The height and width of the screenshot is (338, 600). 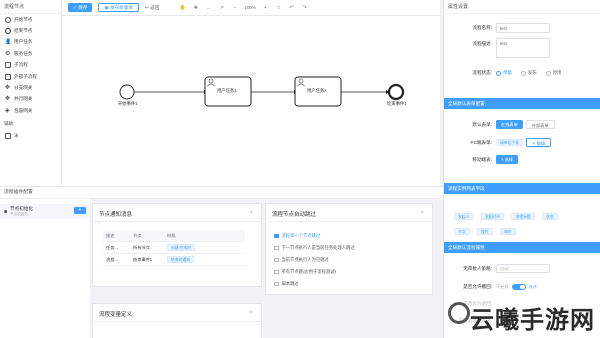 I want to click on default-form-row: 默认表单: 在线表单 外部表单, so click(x=522, y=124).